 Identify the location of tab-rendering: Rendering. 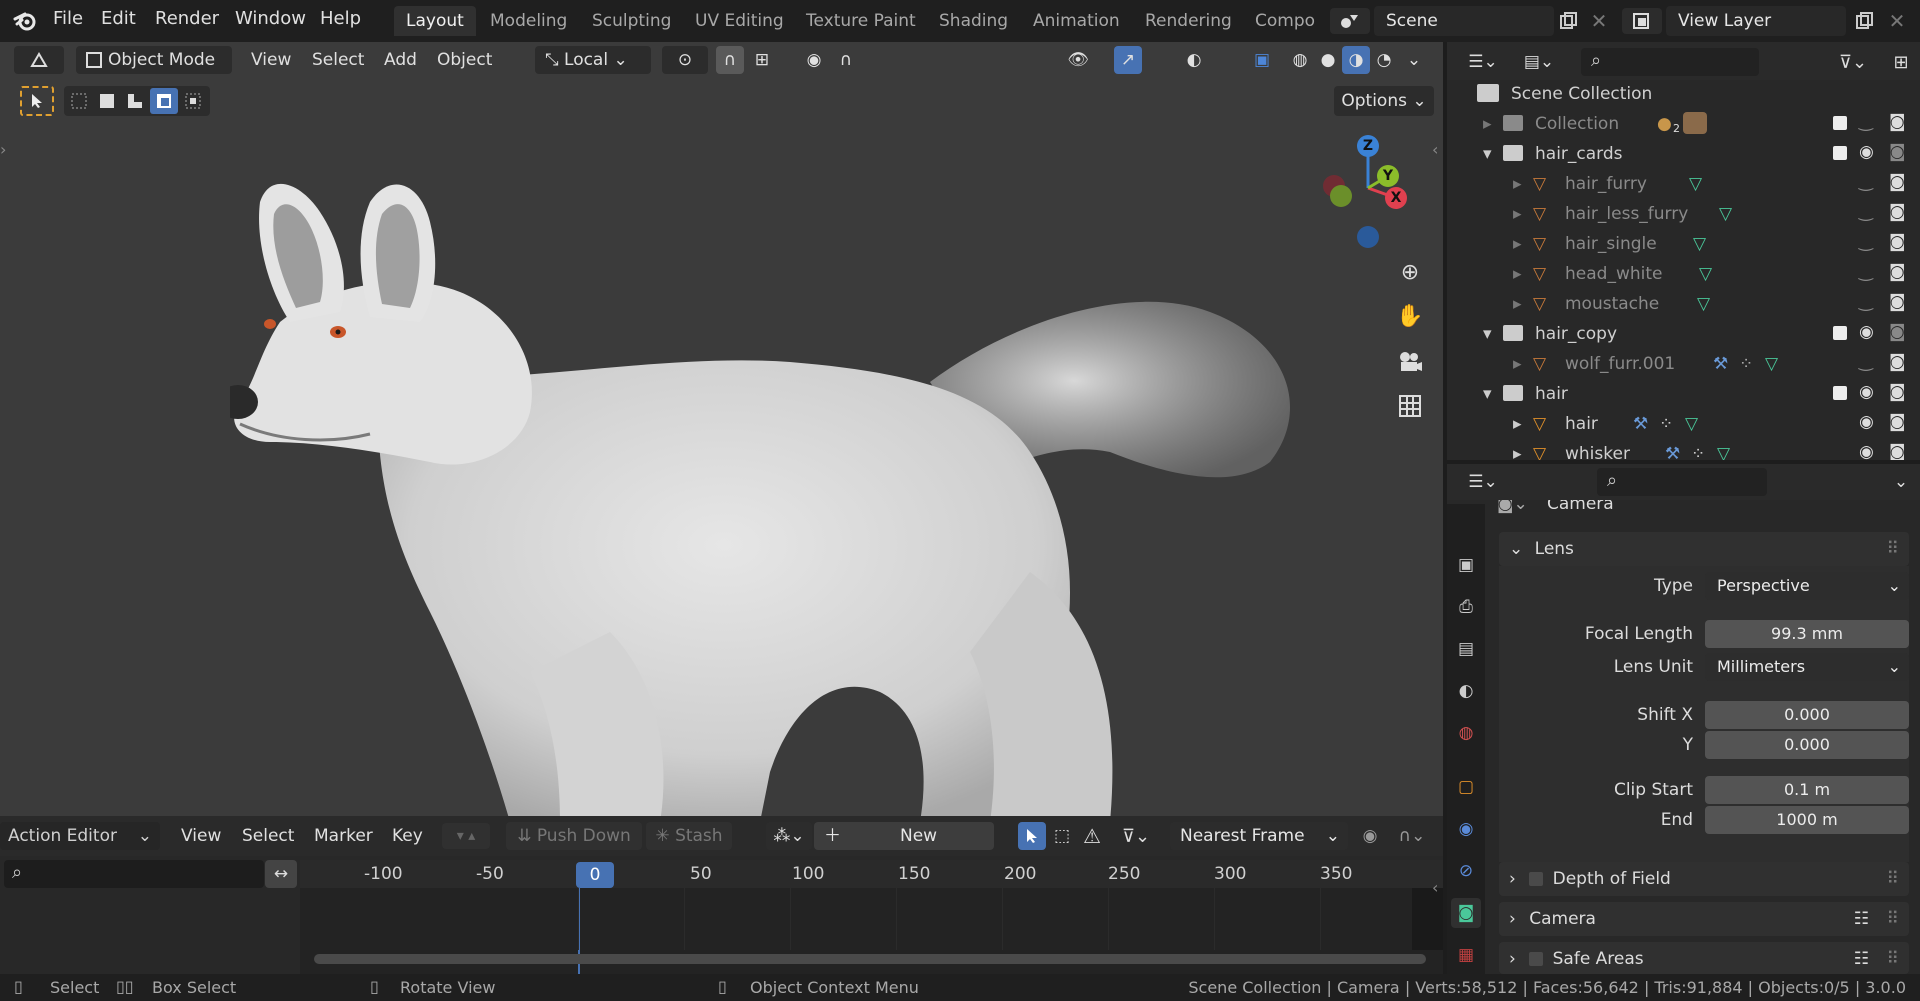
(1188, 21).